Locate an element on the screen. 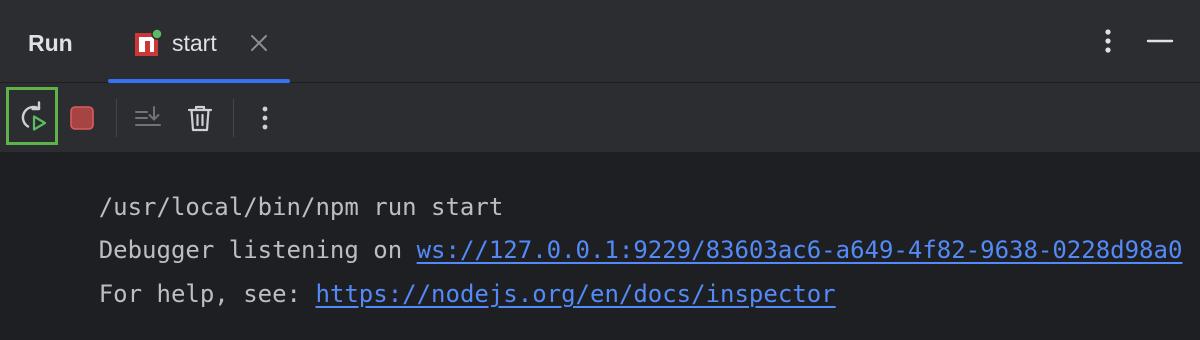 This screenshot has width=1200, height=340. npm-icon is located at coordinates (148, 42).